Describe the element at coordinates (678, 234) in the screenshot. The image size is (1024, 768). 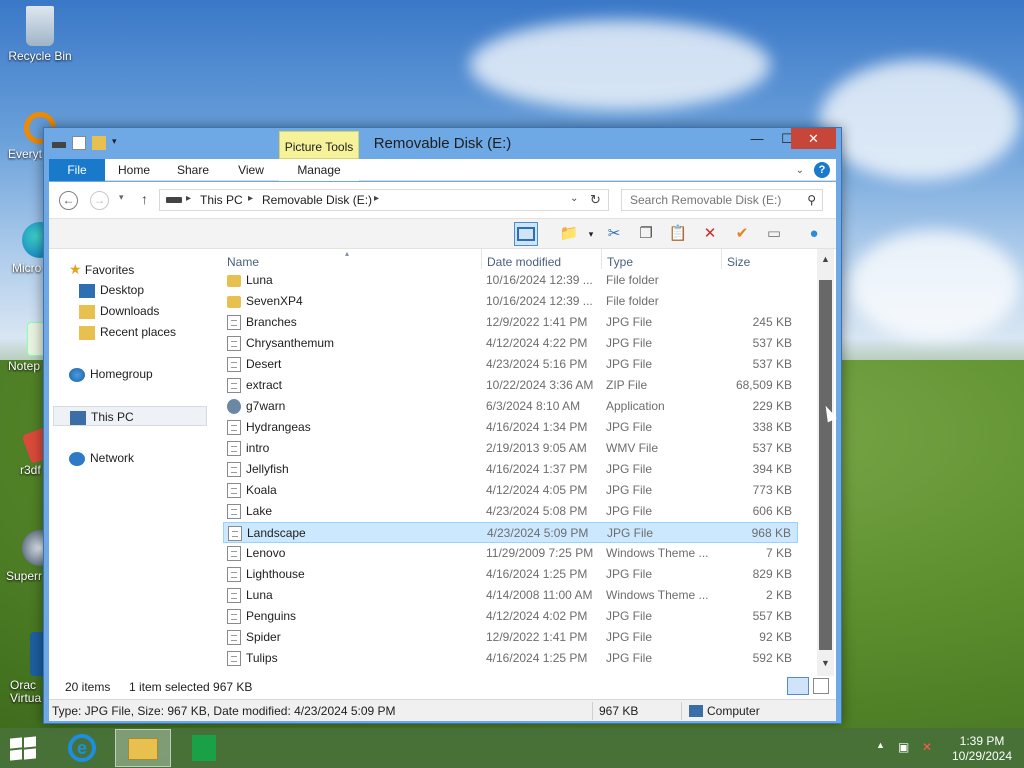
I see `paste-icon: 📋` at that location.